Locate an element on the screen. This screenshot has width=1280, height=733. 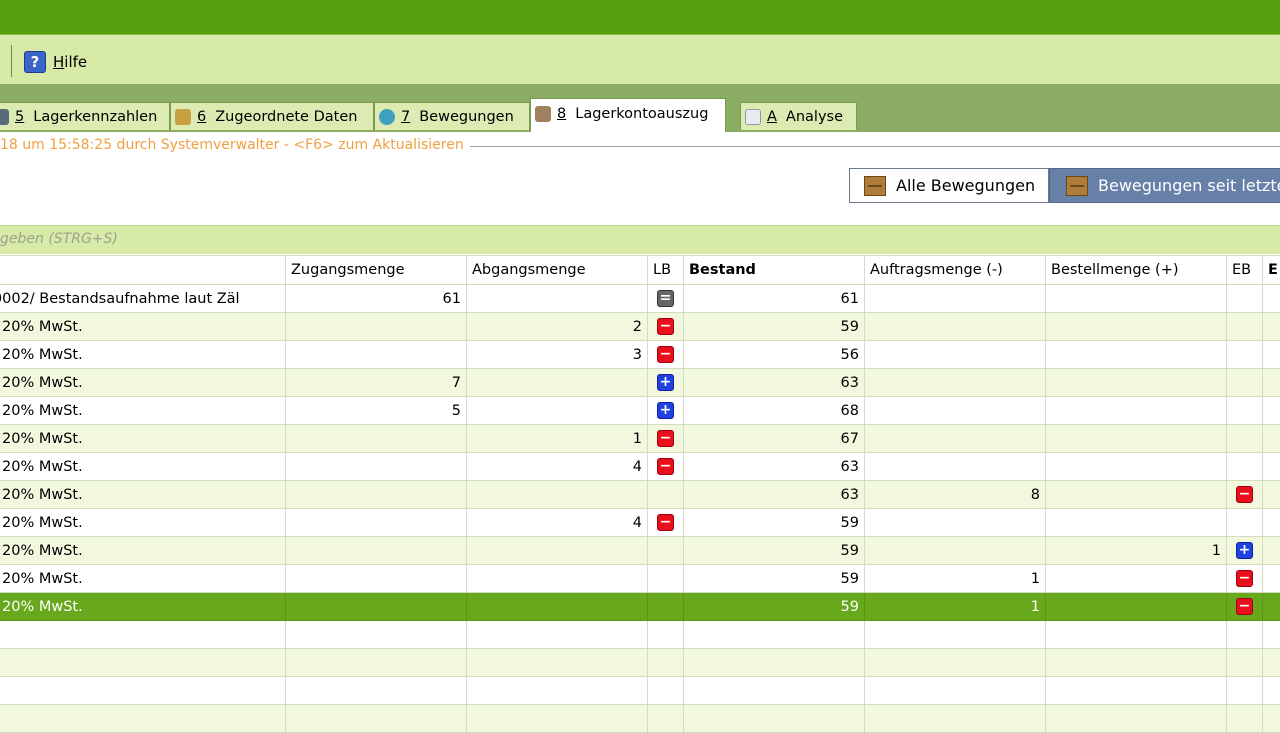
table-row: el mit 20% MwSt.1−67 is located at coordinates (640, 439).